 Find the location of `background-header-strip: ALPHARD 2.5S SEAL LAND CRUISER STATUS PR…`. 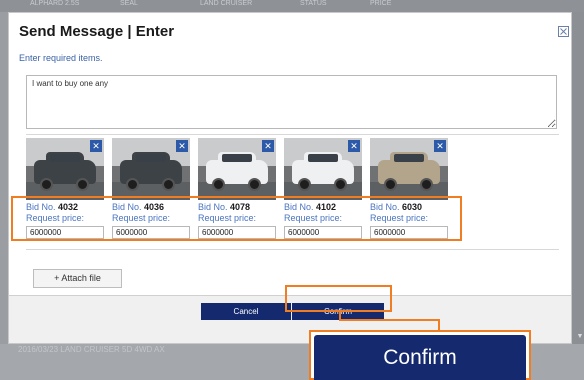

background-header-strip: ALPHARD 2.5S SEAL LAND CRUISER STATUS PR… is located at coordinates (292, 6).